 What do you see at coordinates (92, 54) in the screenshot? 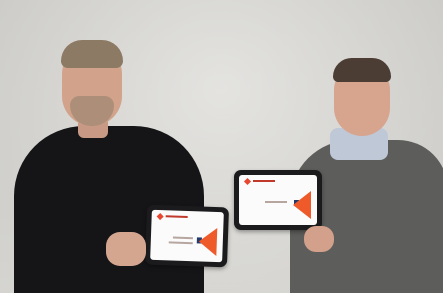
I see `left-person-hair` at bounding box center [92, 54].